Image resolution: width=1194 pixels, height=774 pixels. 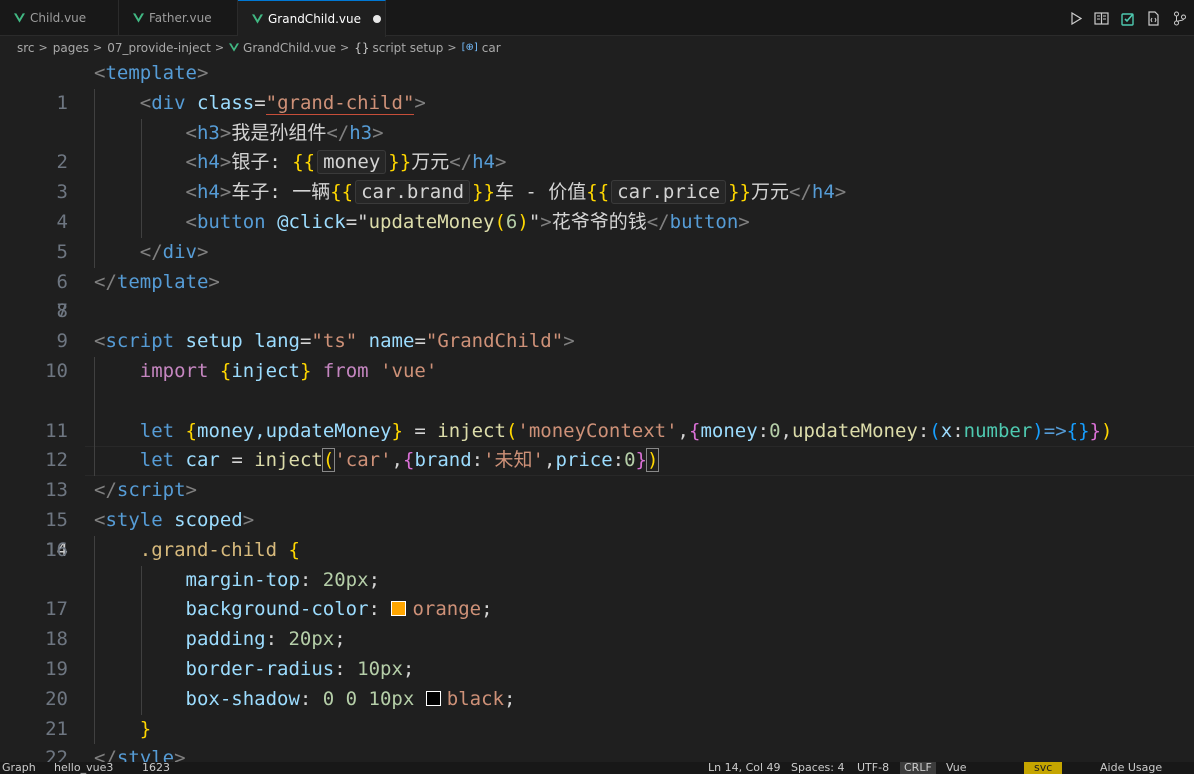 I want to click on code-line: 21 border-radius: 10px;, so click(x=597, y=697).